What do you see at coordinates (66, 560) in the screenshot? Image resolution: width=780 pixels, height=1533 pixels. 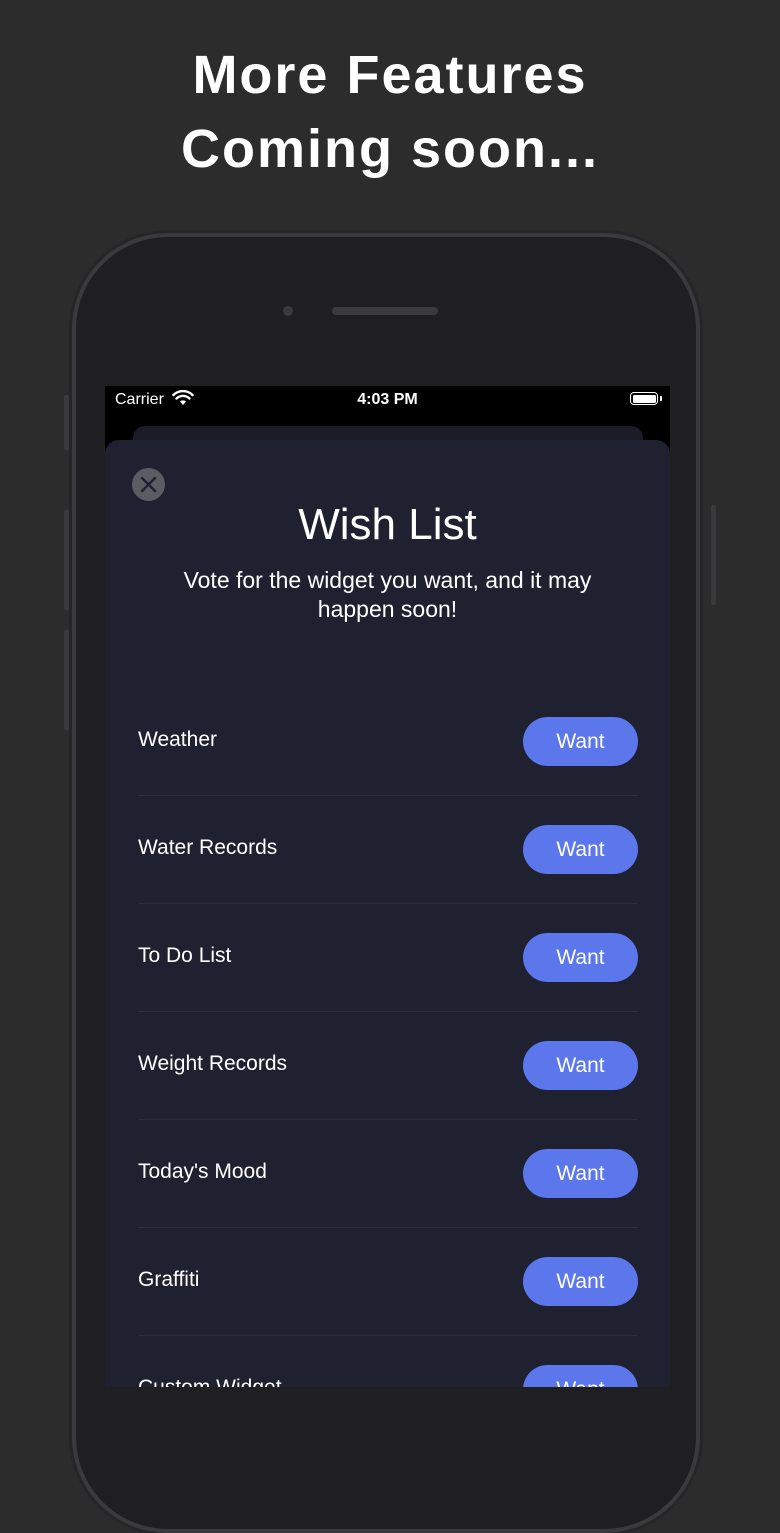 I see `phone-volume-up` at bounding box center [66, 560].